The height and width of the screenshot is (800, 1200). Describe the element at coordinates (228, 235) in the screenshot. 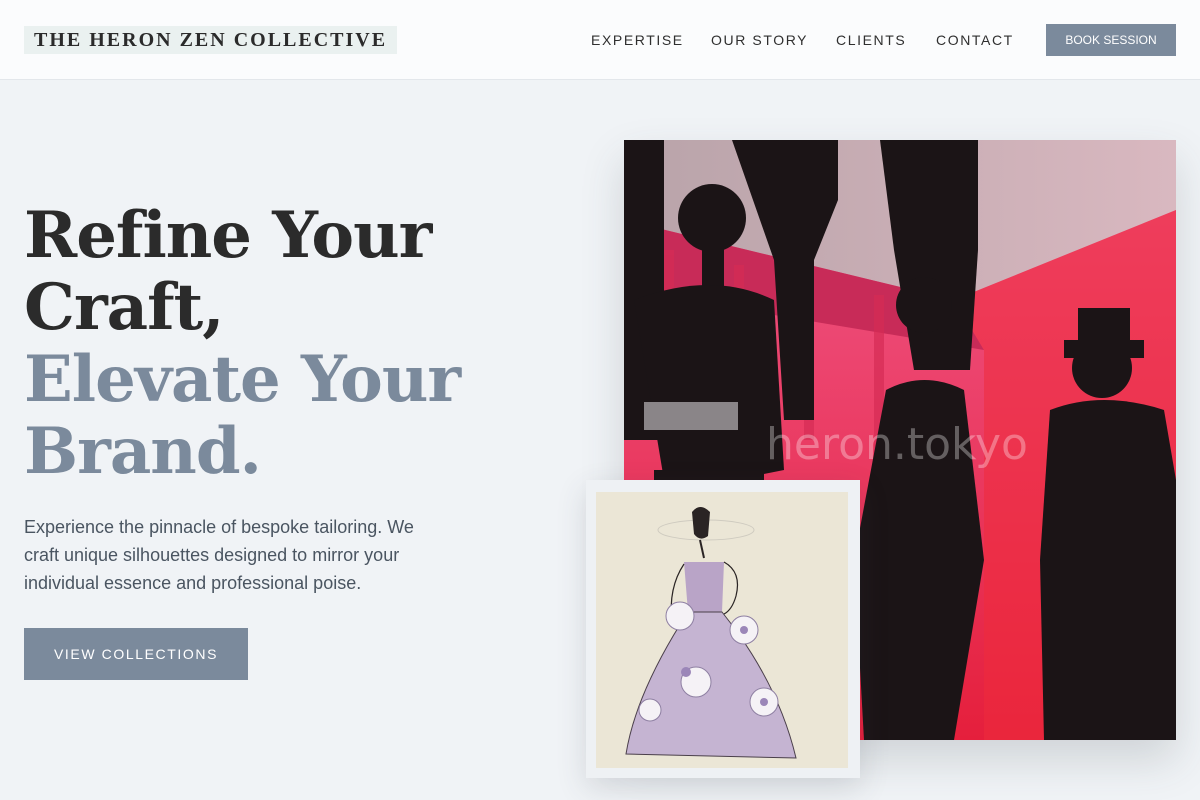

I see `hero-title-line-1: Refine Your` at that location.